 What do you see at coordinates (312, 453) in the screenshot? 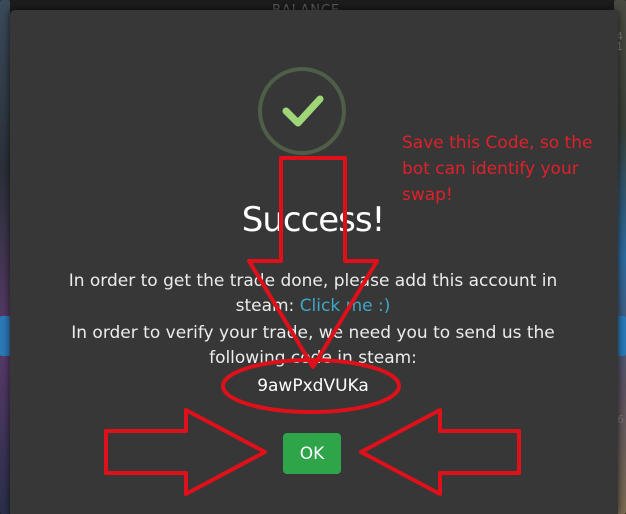
I see `ok-button: OK` at bounding box center [312, 453].